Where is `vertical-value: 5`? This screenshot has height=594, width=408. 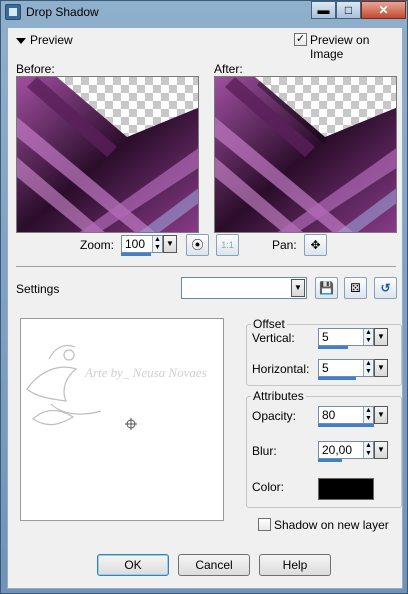
vertical-value: 5 is located at coordinates (325, 337).